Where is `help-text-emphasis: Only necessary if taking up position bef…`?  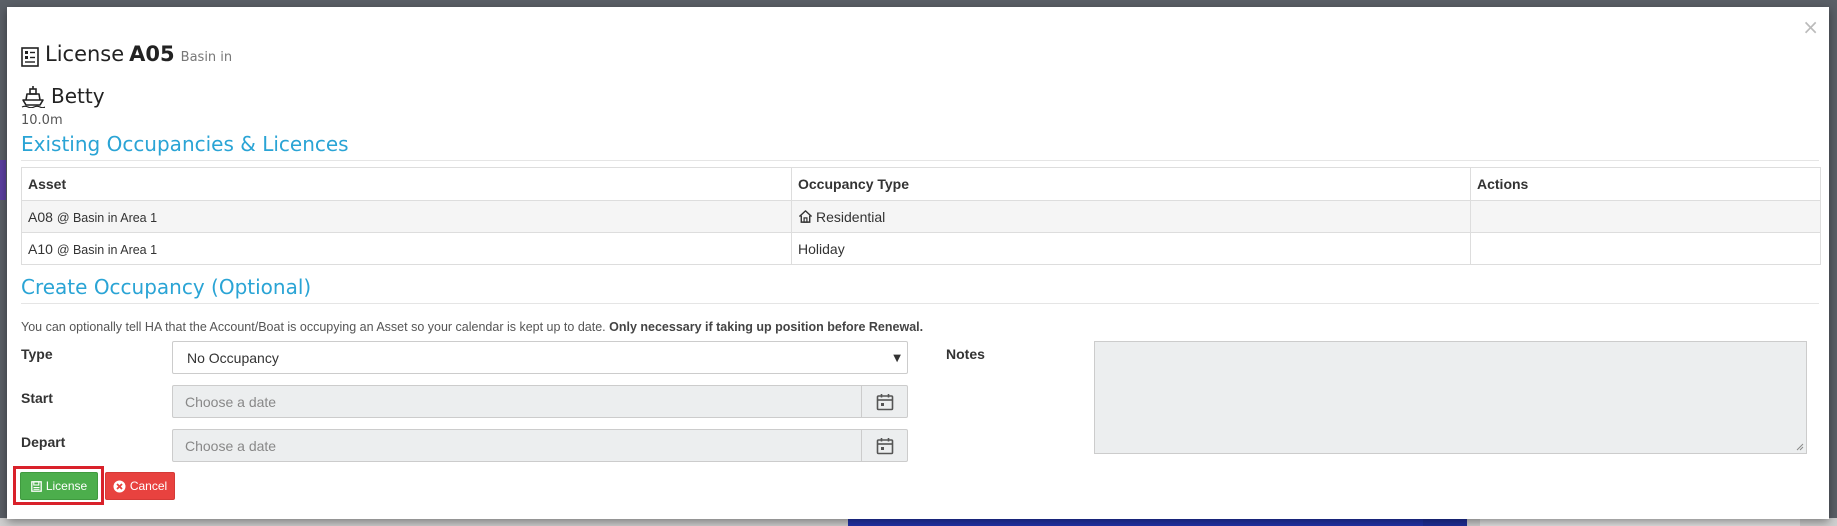 help-text-emphasis: Only necessary if taking up position bef… is located at coordinates (766, 327).